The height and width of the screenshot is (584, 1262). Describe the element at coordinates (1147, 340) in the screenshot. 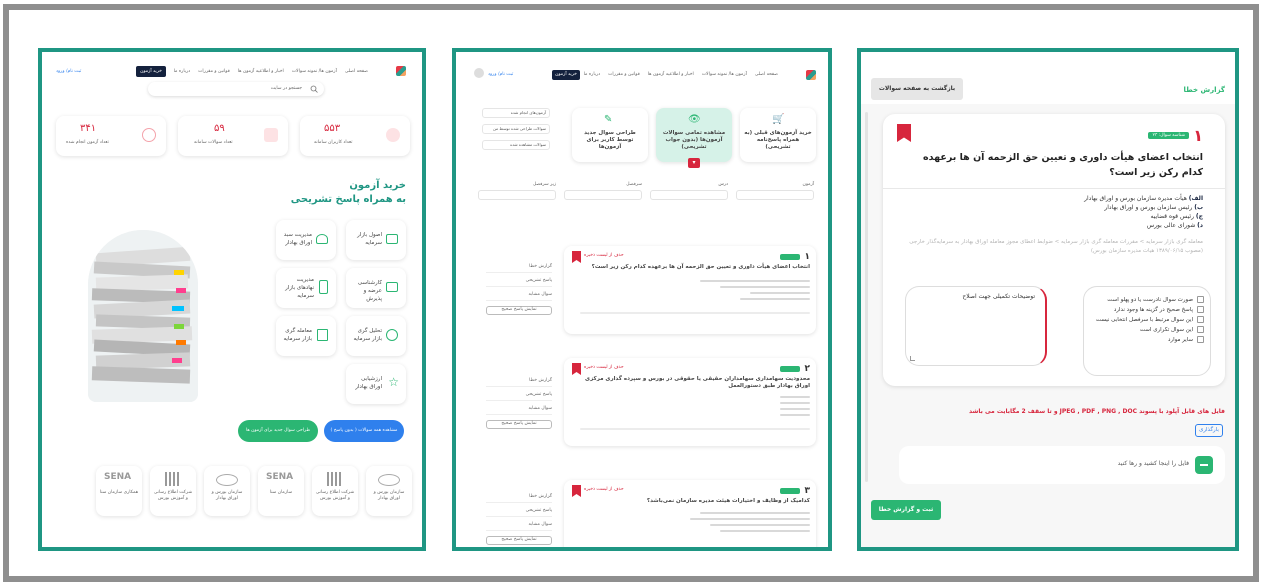

I see `reason-checkbox: سایر موارد` at that location.